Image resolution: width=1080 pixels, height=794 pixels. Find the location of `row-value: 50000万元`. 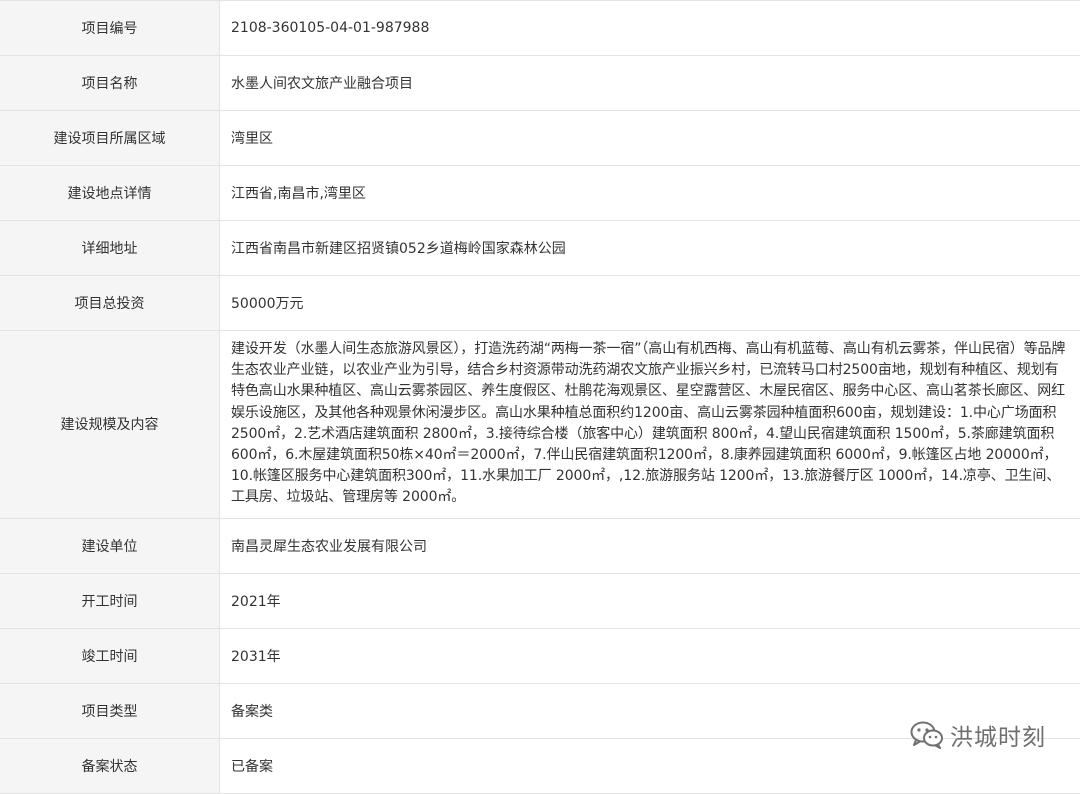

row-value: 50000万元 is located at coordinates (650, 303).